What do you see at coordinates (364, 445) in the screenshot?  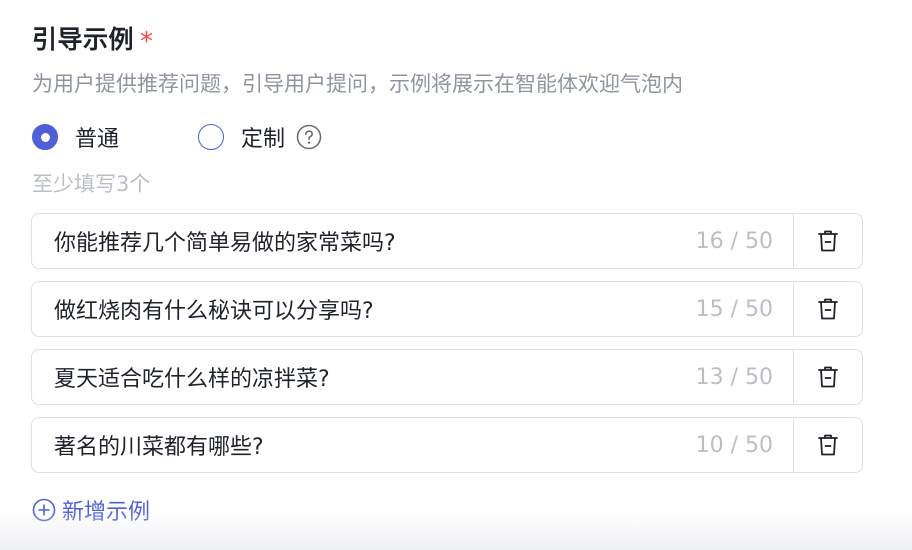 I see `example-input: 著名的川菜都有哪些?` at bounding box center [364, 445].